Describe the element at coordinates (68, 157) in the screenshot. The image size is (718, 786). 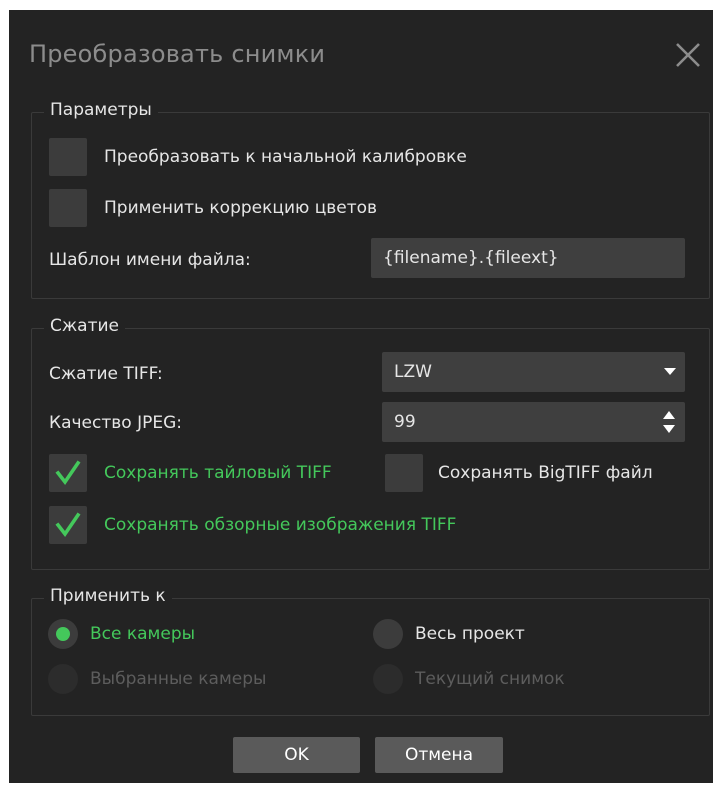
I see `convert-calibration-checkbox` at that location.